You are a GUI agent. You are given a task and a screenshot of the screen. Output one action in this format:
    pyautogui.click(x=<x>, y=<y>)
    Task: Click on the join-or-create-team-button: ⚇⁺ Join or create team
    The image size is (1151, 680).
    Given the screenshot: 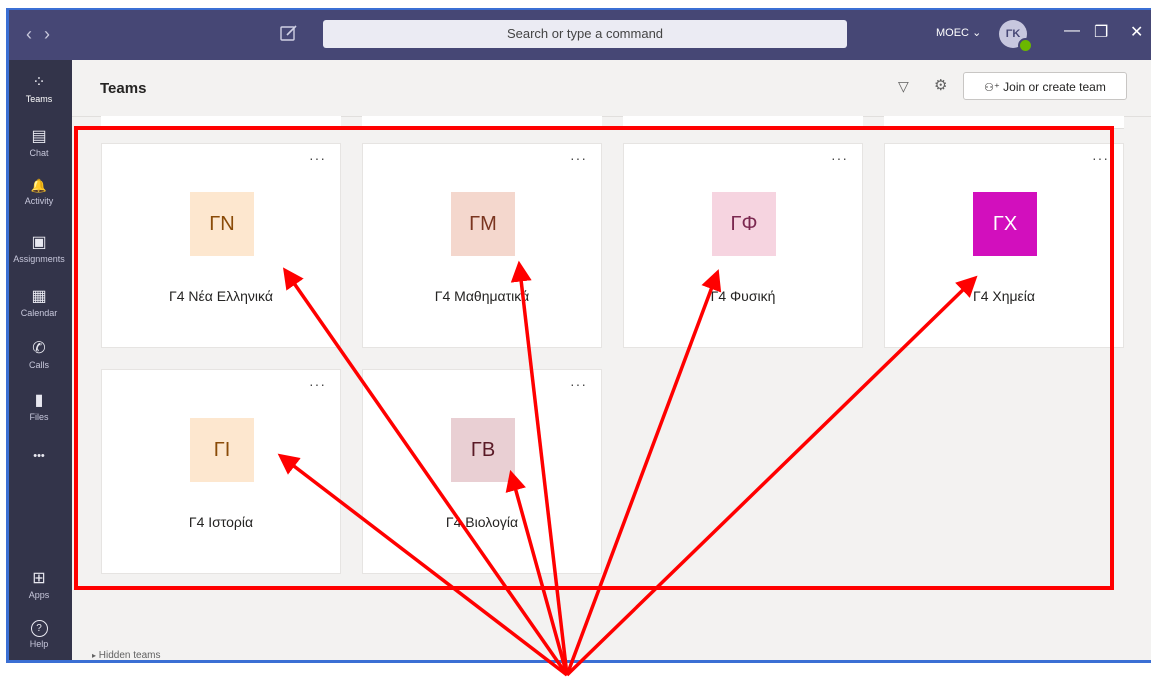 What is the action you would take?
    pyautogui.click(x=1045, y=86)
    